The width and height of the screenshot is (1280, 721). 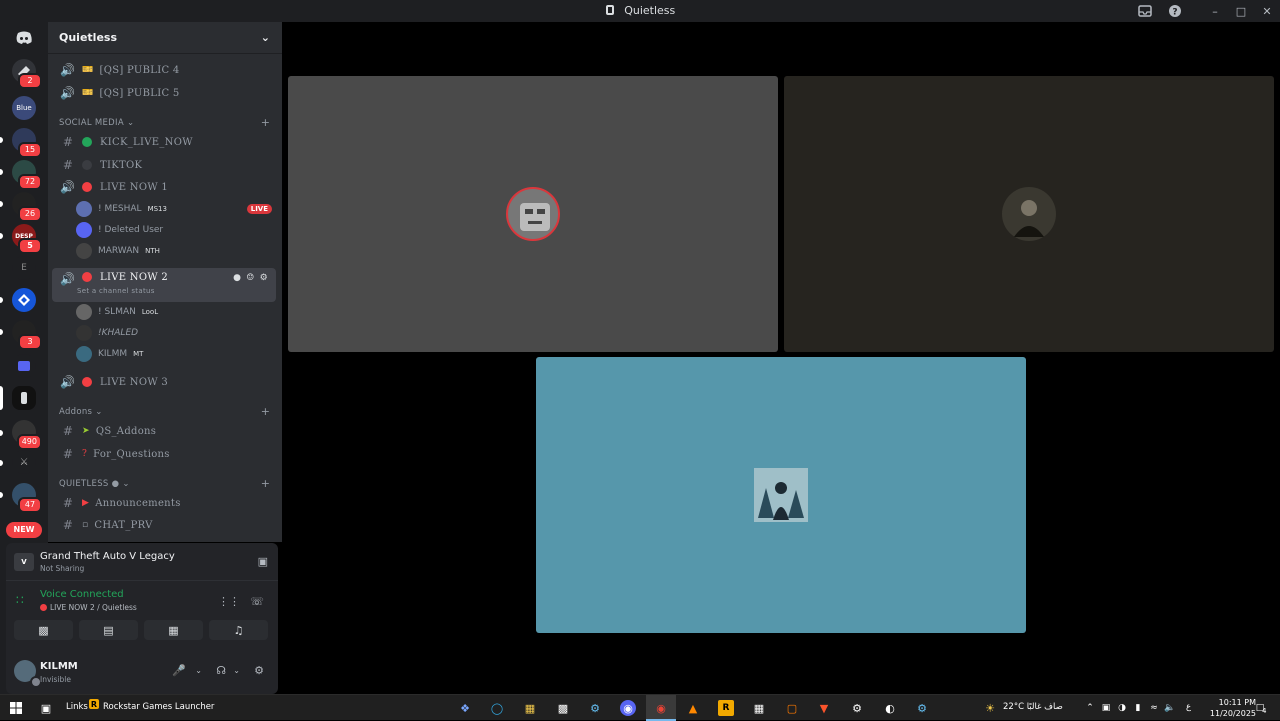 What do you see at coordinates (164, 142) in the screenshot?
I see `text-channel-kick: # KICK_LIVE_NOW` at bounding box center [164, 142].